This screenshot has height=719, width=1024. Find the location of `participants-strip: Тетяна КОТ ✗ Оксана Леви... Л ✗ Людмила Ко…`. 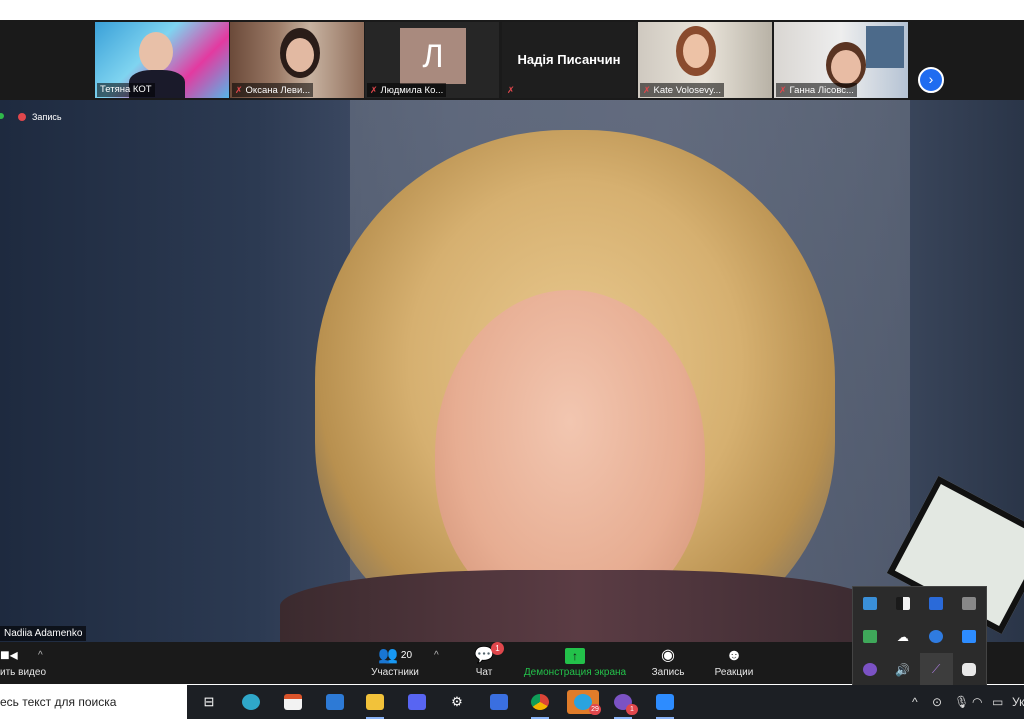

participants-strip: Тетяна КОТ ✗ Оксана Леви... Л ✗ Людмила Ко… is located at coordinates (512, 60).